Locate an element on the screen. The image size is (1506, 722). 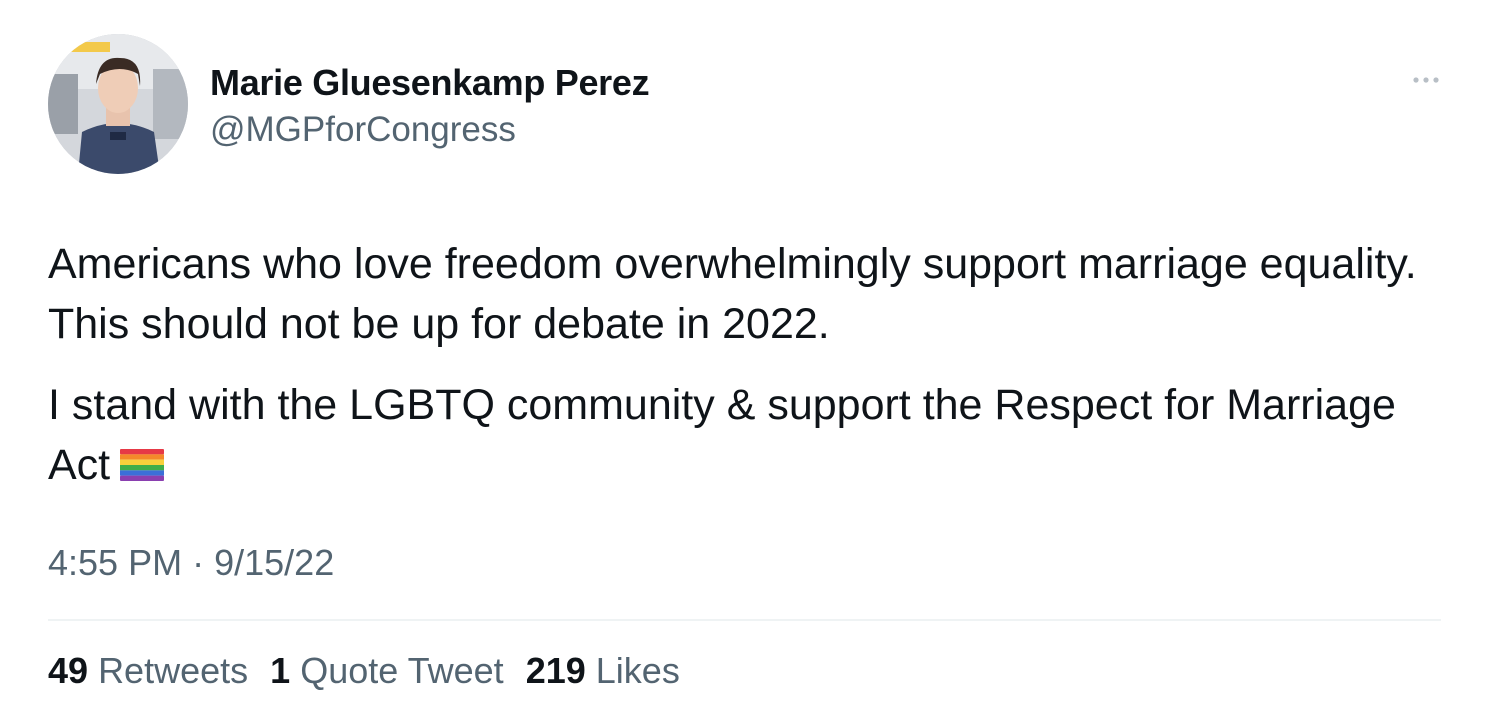
tweet-date: 9/15/22 is located at coordinates (274, 562).